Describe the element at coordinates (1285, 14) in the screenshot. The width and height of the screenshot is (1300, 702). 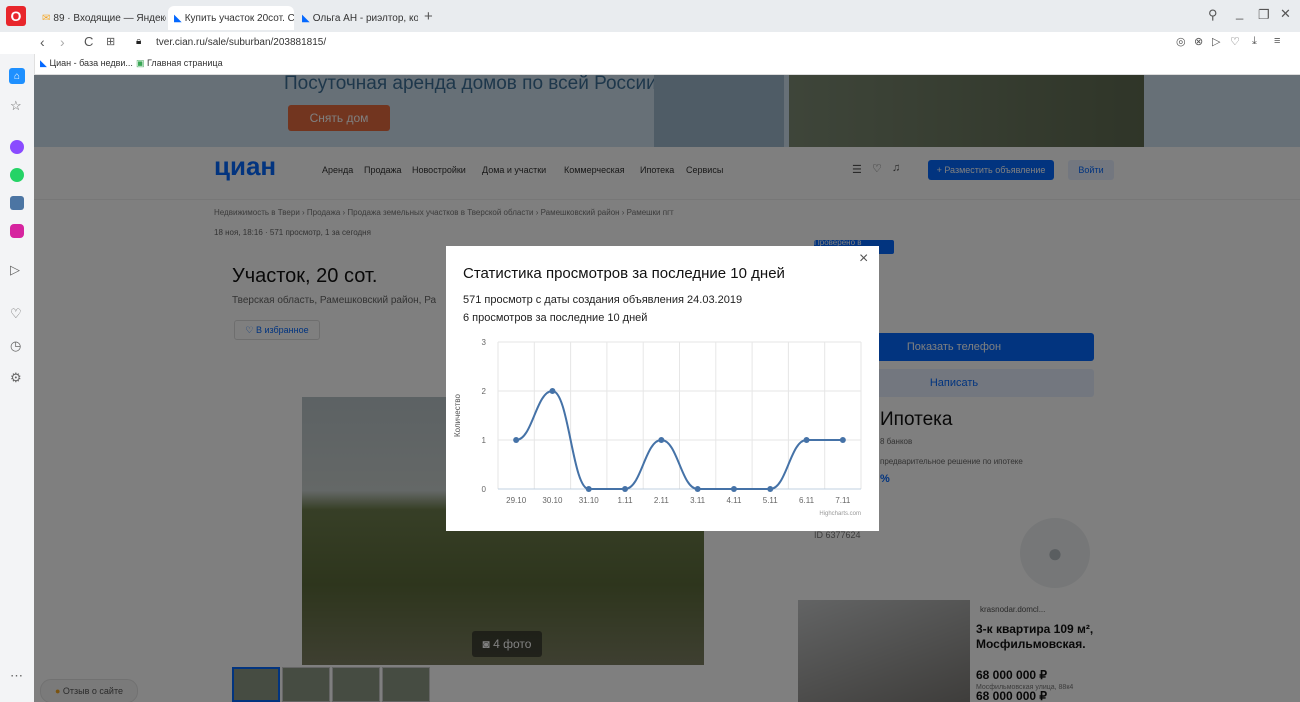
I see `close-window-icon: ✕` at that location.